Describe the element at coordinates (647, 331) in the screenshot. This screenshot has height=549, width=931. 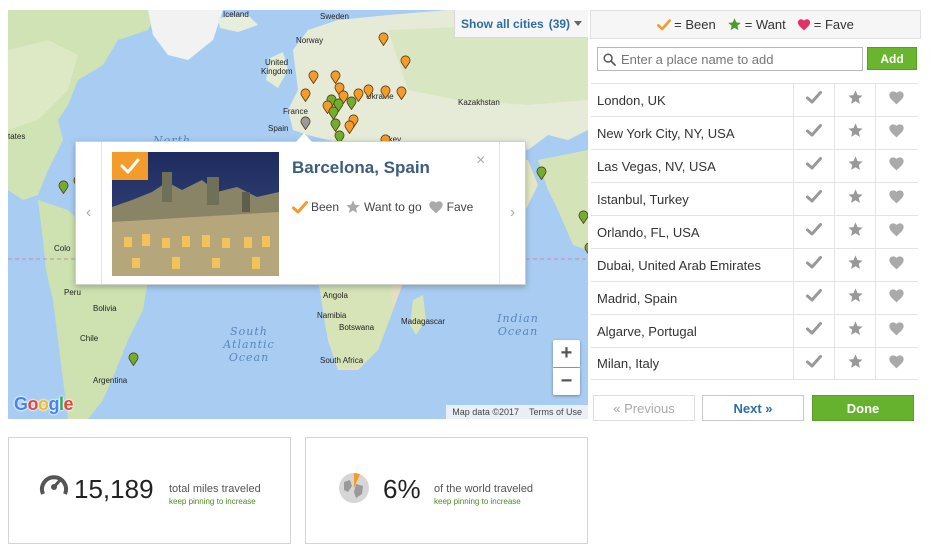
I see `place-name: Algarve, Portugal` at that location.